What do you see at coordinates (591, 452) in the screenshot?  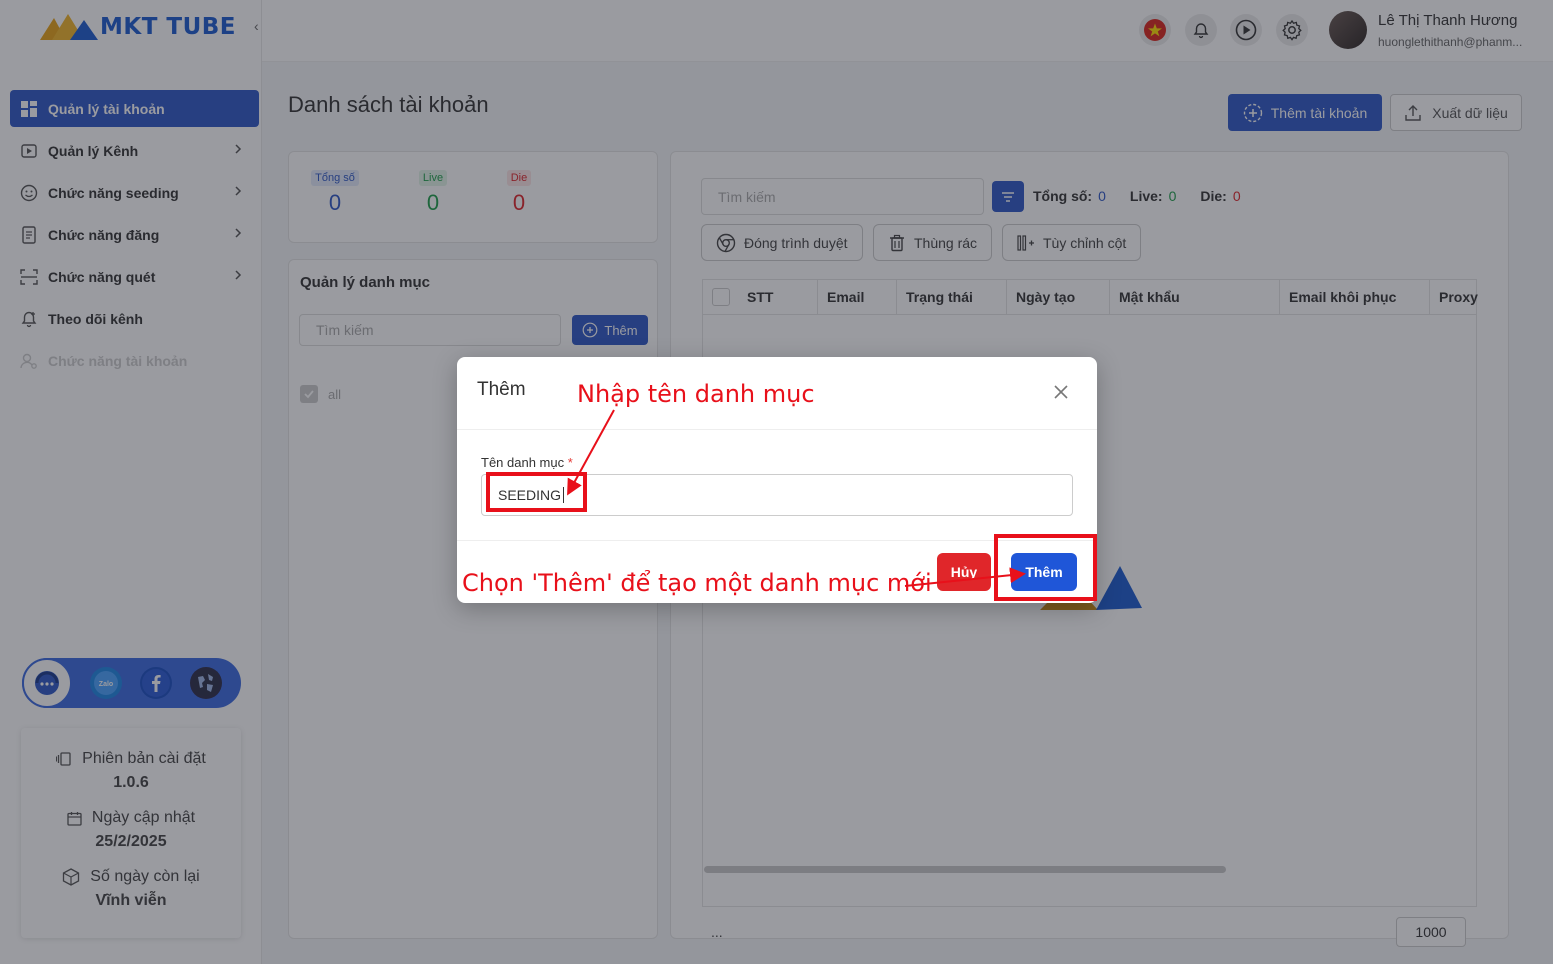 I see `arrow-to-input` at bounding box center [591, 452].